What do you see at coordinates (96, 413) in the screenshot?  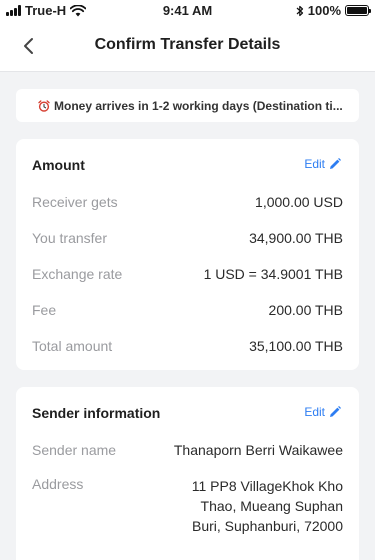 I see `sender-card-title: Sender information` at bounding box center [96, 413].